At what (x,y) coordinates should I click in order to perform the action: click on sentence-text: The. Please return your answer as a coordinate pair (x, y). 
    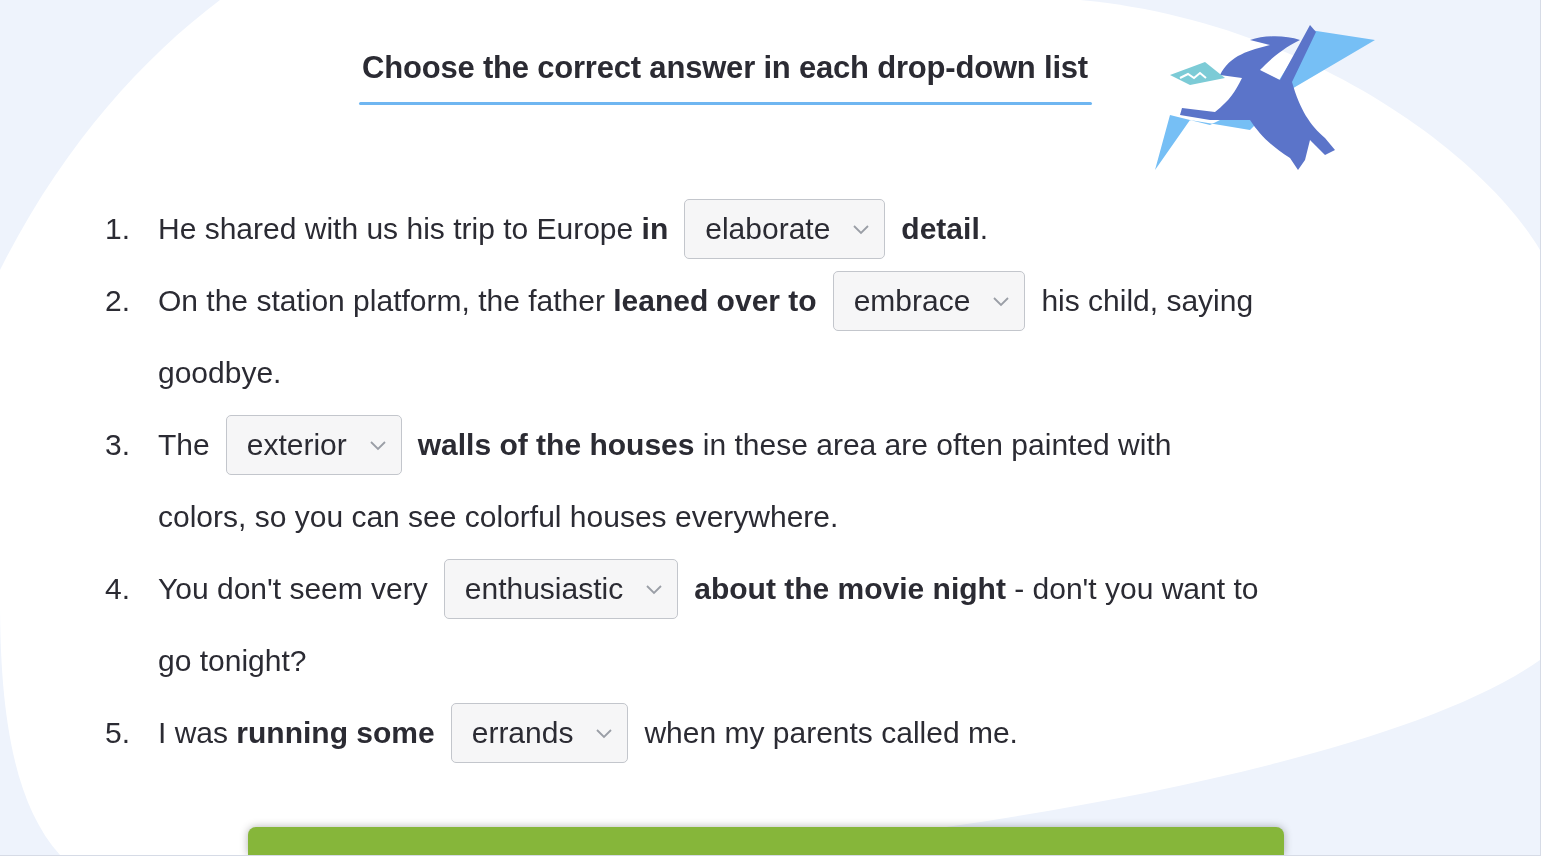
    Looking at the image, I should click on (184, 445).